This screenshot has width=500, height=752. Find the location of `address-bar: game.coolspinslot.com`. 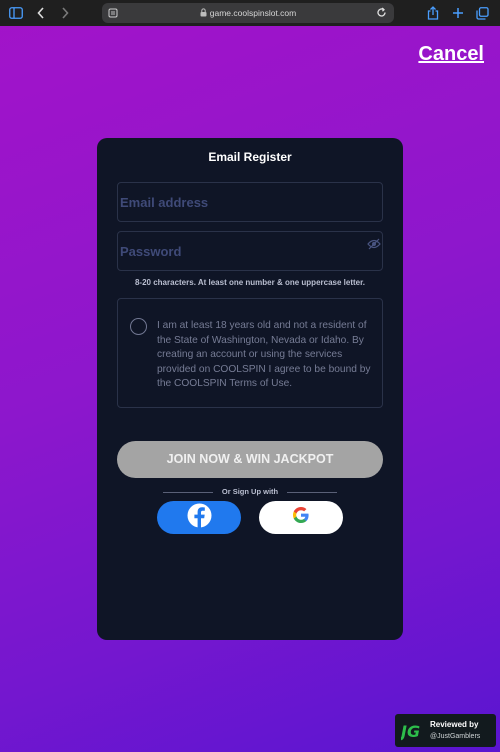

address-bar: game.coolspinslot.com is located at coordinates (248, 13).